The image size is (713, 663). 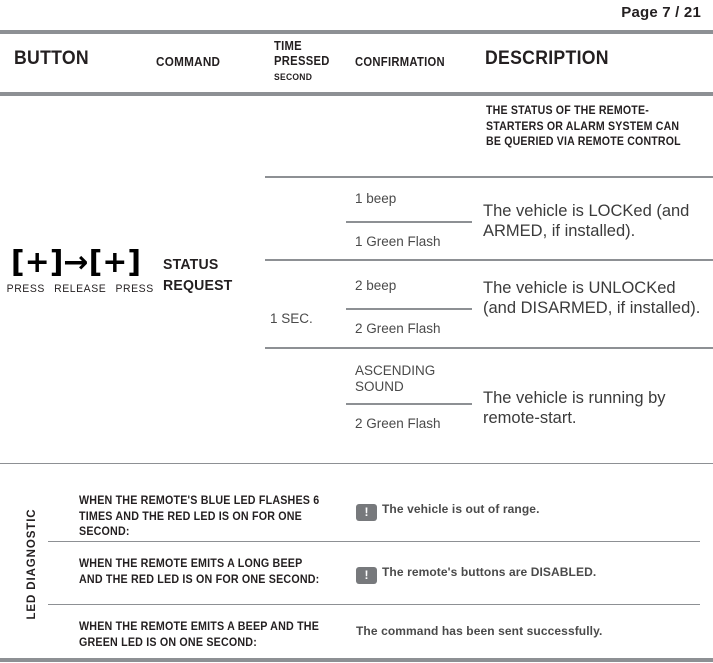 I want to click on description-3: The vehicle is running by remote-start., so click(x=574, y=408).